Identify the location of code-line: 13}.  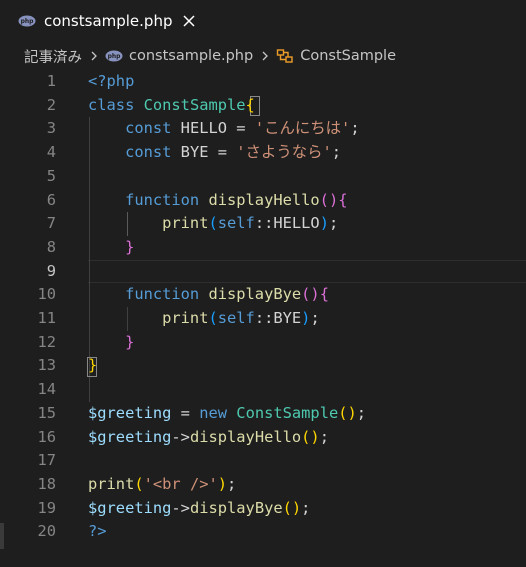
(263, 366).